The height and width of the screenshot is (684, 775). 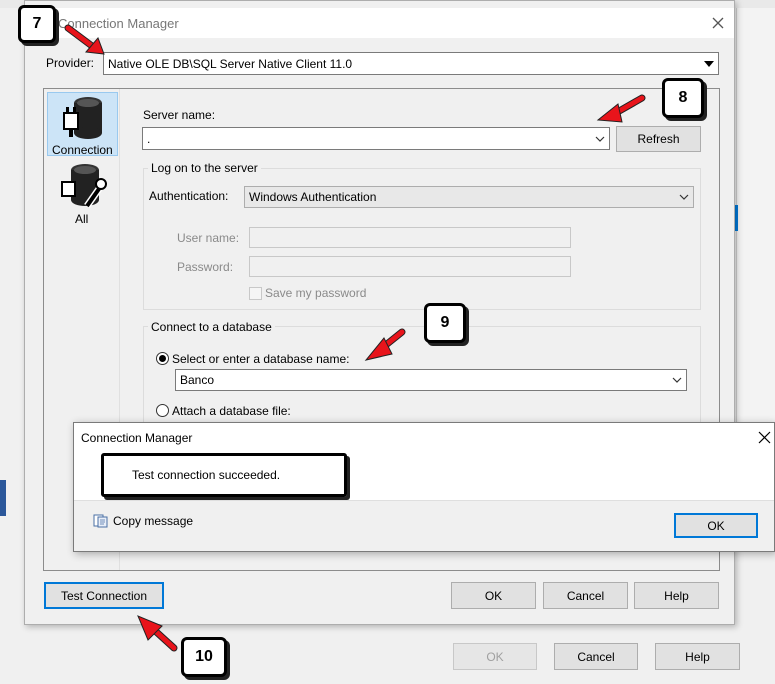 What do you see at coordinates (100, 521) in the screenshot?
I see `copy-icon` at bounding box center [100, 521].